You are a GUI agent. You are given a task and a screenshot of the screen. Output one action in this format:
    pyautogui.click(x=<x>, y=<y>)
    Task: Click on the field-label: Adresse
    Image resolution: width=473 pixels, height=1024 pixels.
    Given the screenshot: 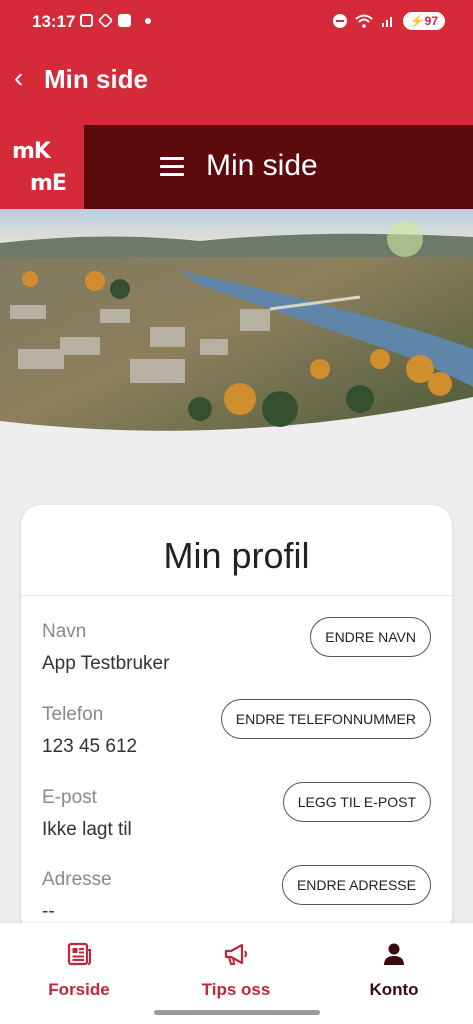 What is the action you would take?
    pyautogui.click(x=77, y=879)
    